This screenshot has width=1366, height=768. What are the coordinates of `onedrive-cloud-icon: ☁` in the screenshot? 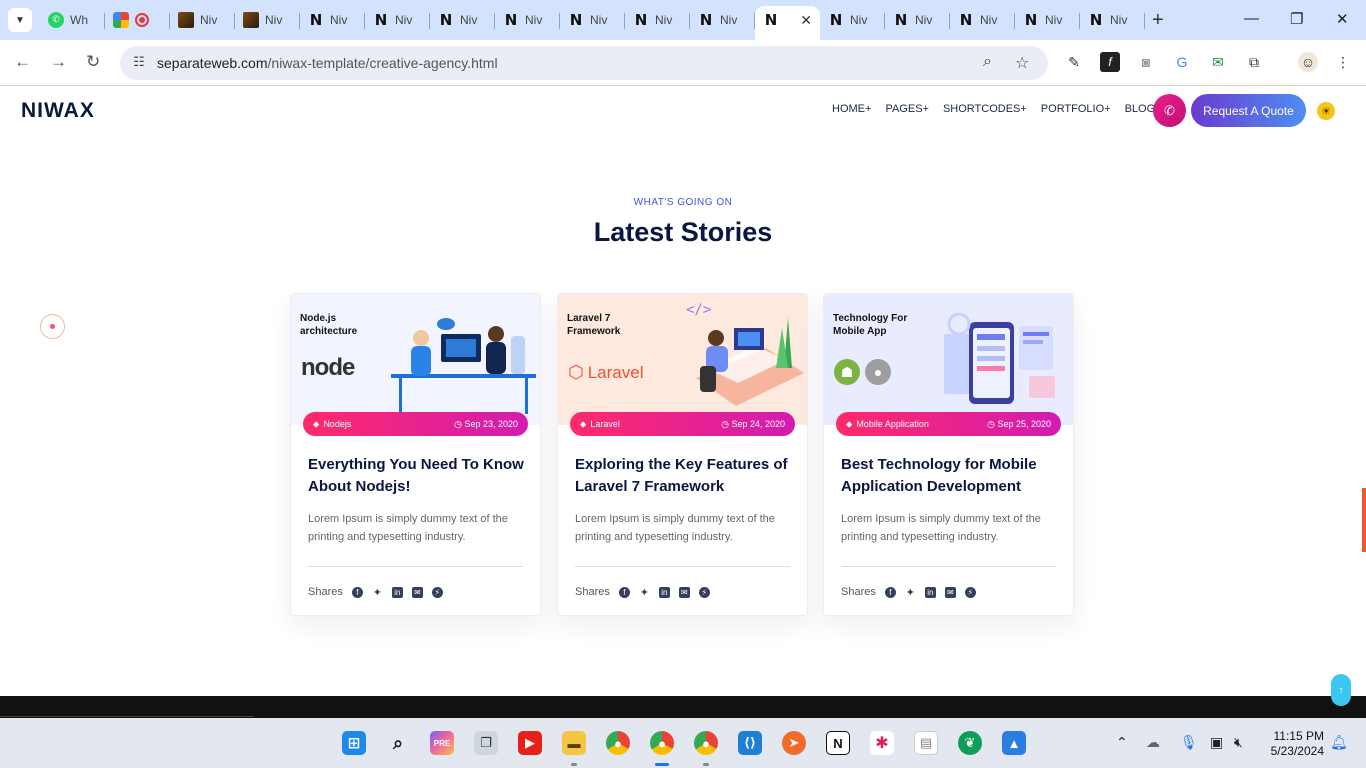 It's located at (1153, 742).